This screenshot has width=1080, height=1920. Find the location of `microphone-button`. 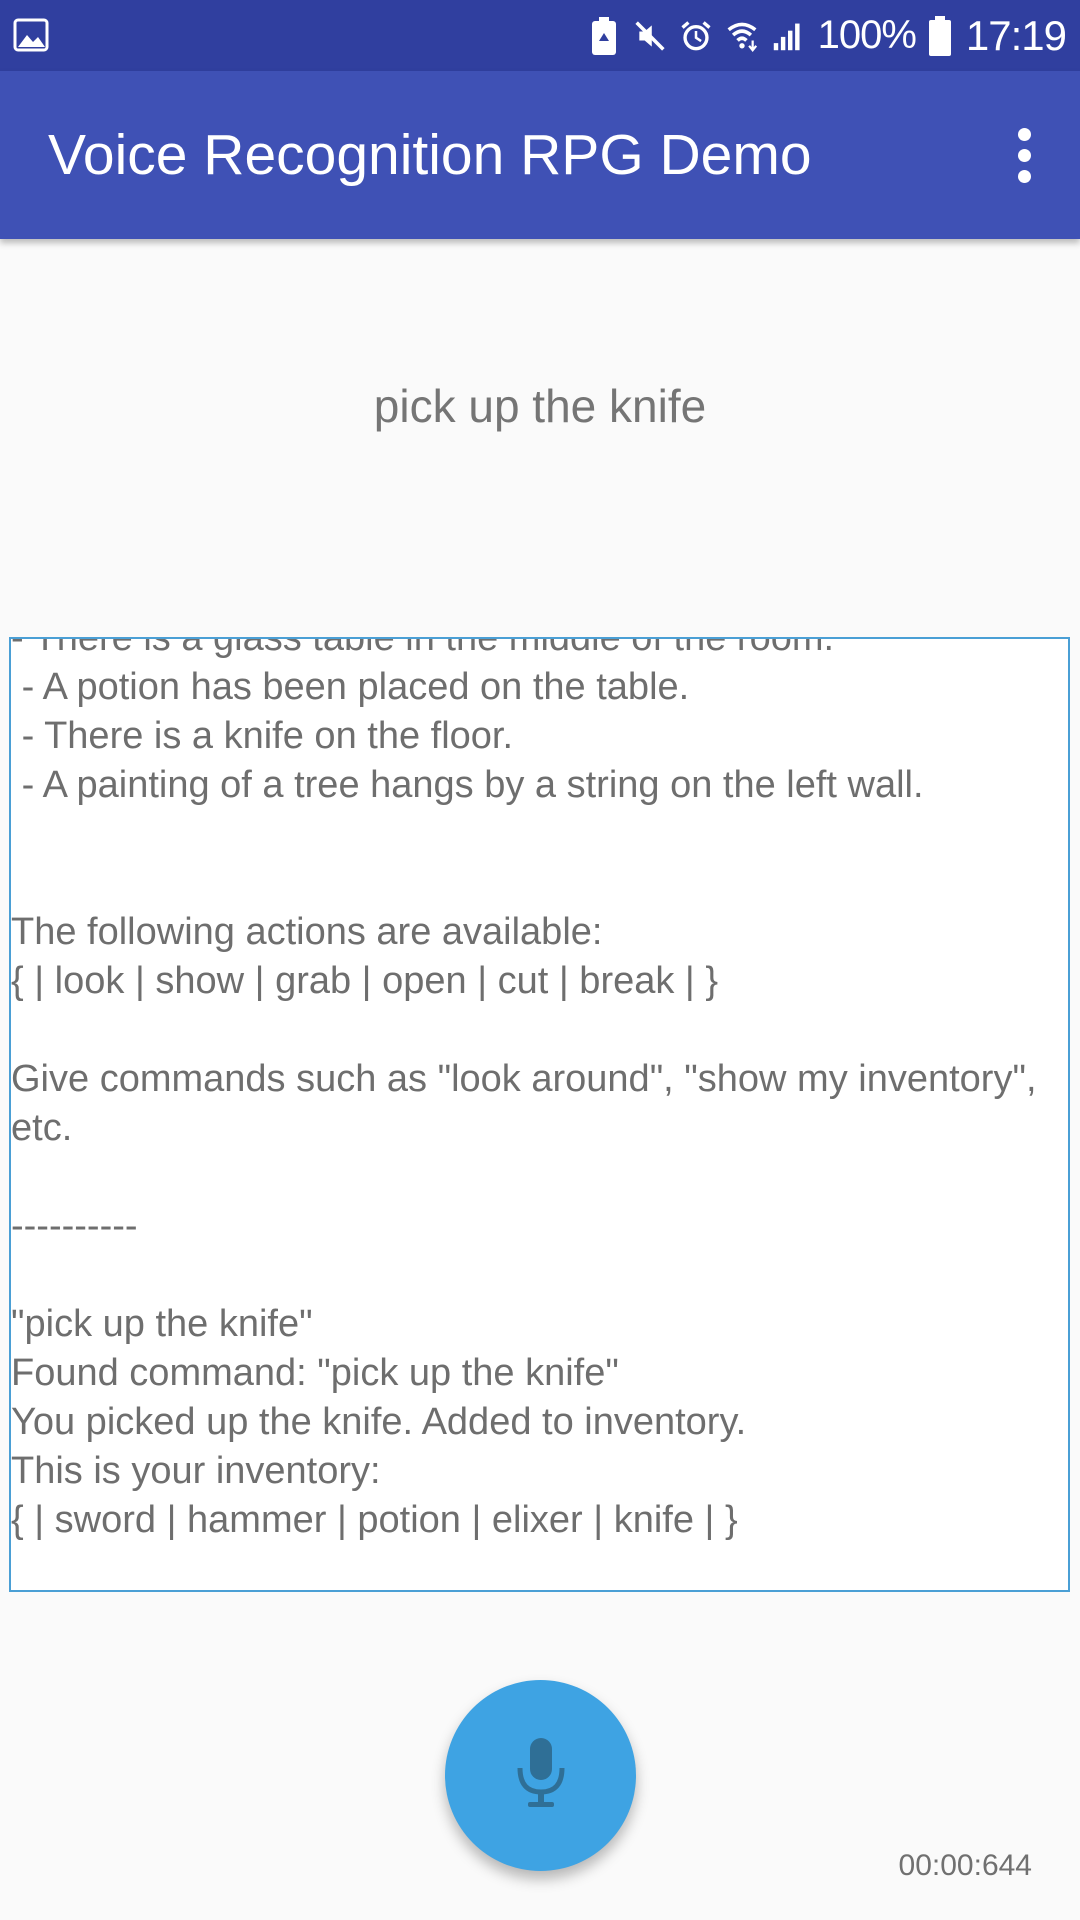

microphone-button is located at coordinates (540, 1775).